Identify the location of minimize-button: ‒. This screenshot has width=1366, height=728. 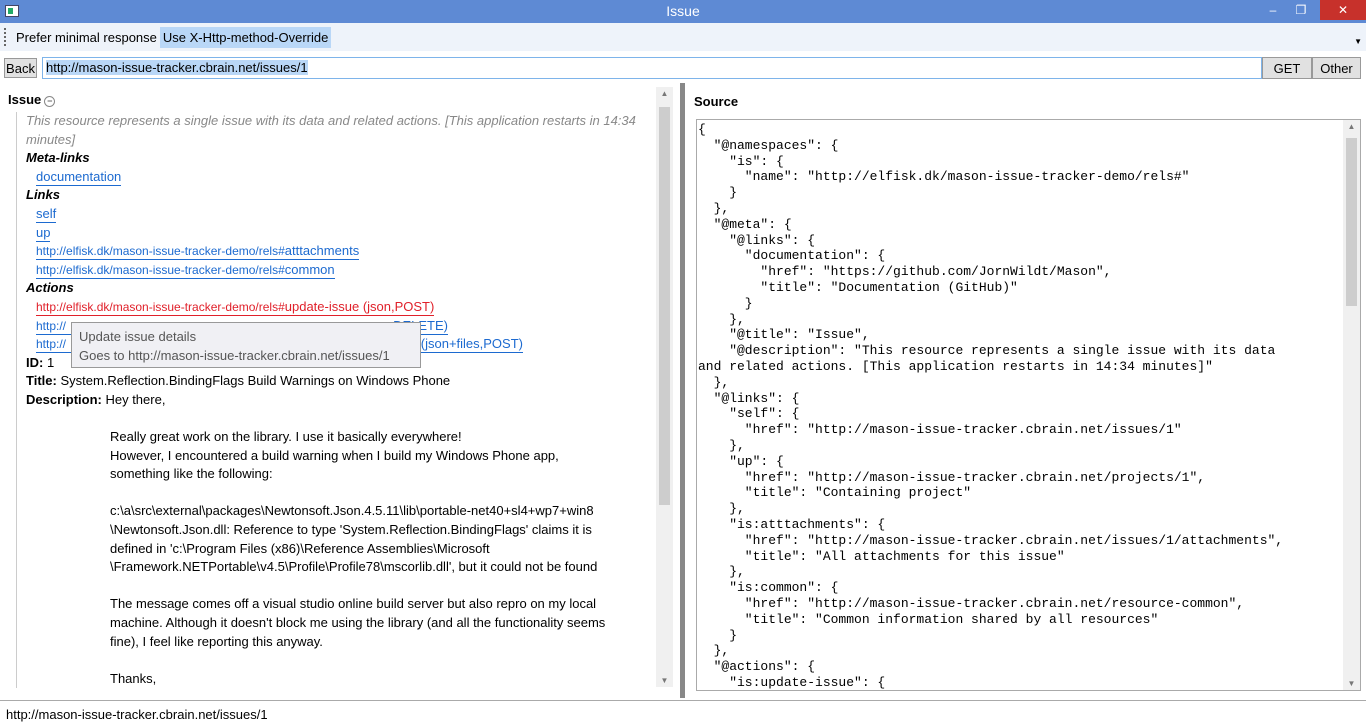
(1273, 10).